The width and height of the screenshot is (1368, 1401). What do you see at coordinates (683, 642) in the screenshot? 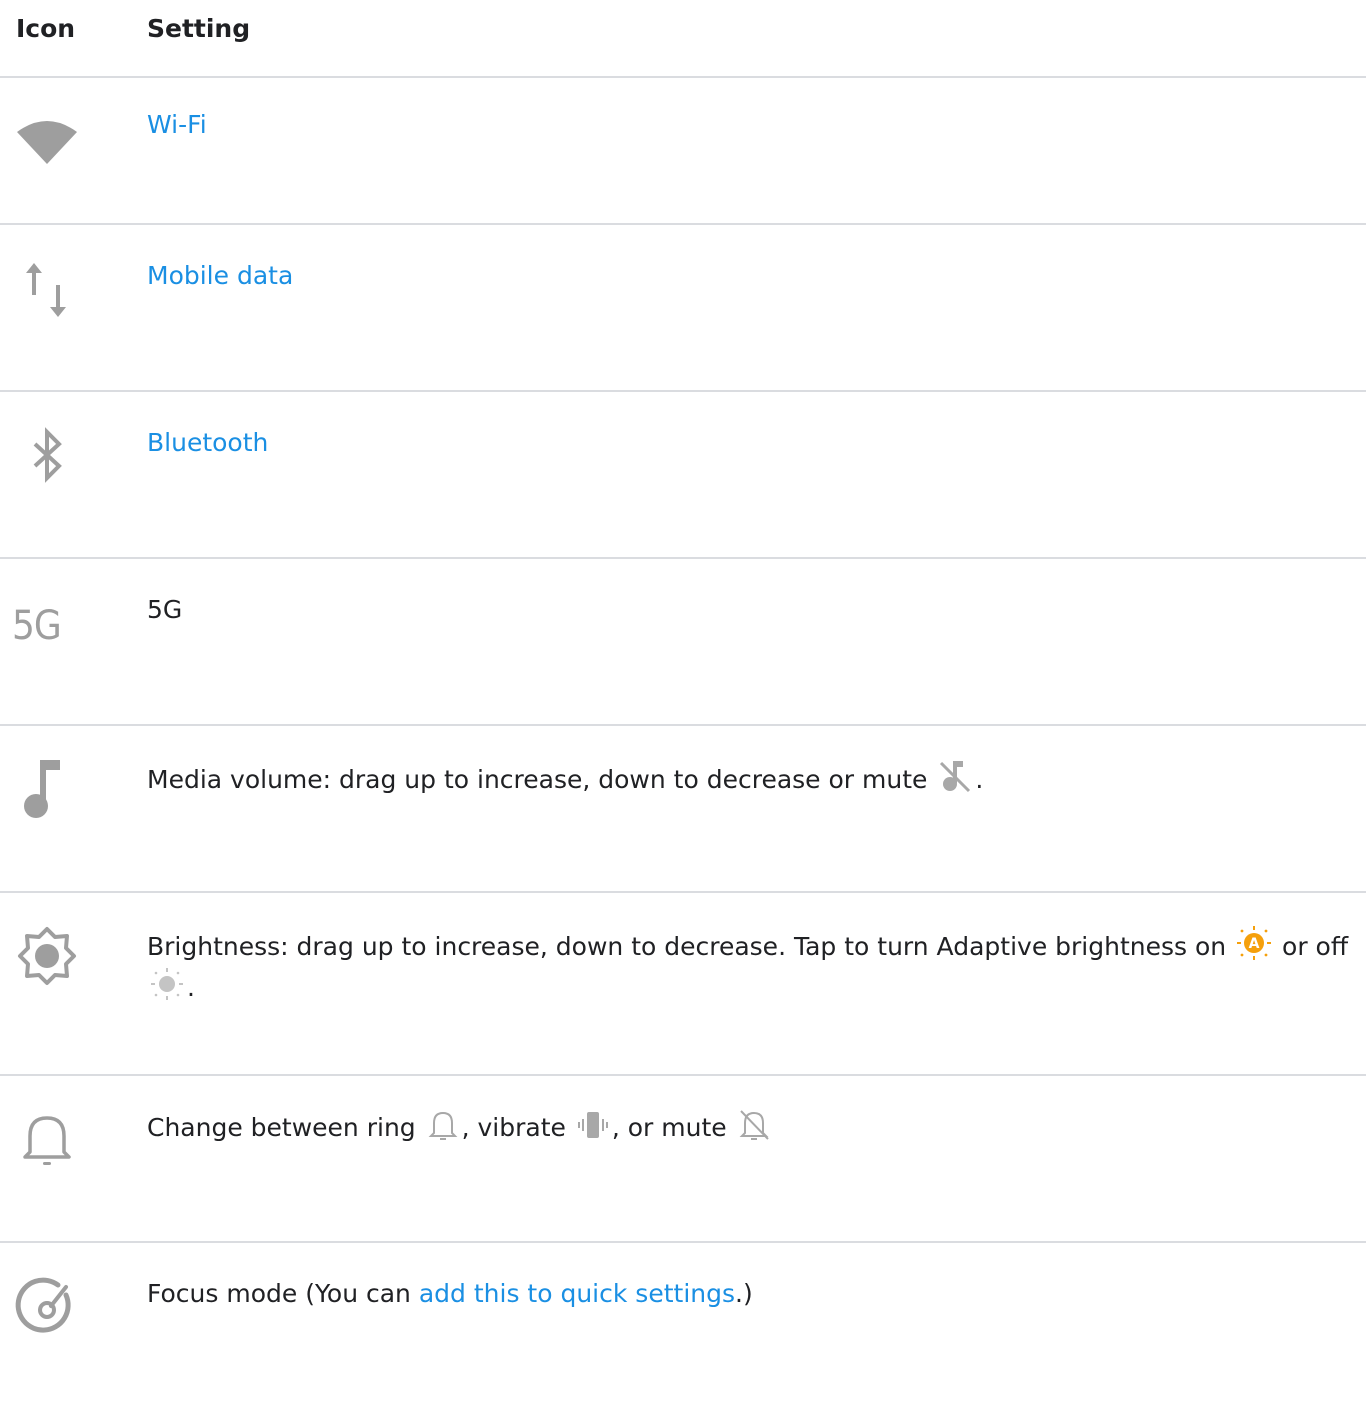
I see `table-row-5g: 5G 5G` at bounding box center [683, 642].